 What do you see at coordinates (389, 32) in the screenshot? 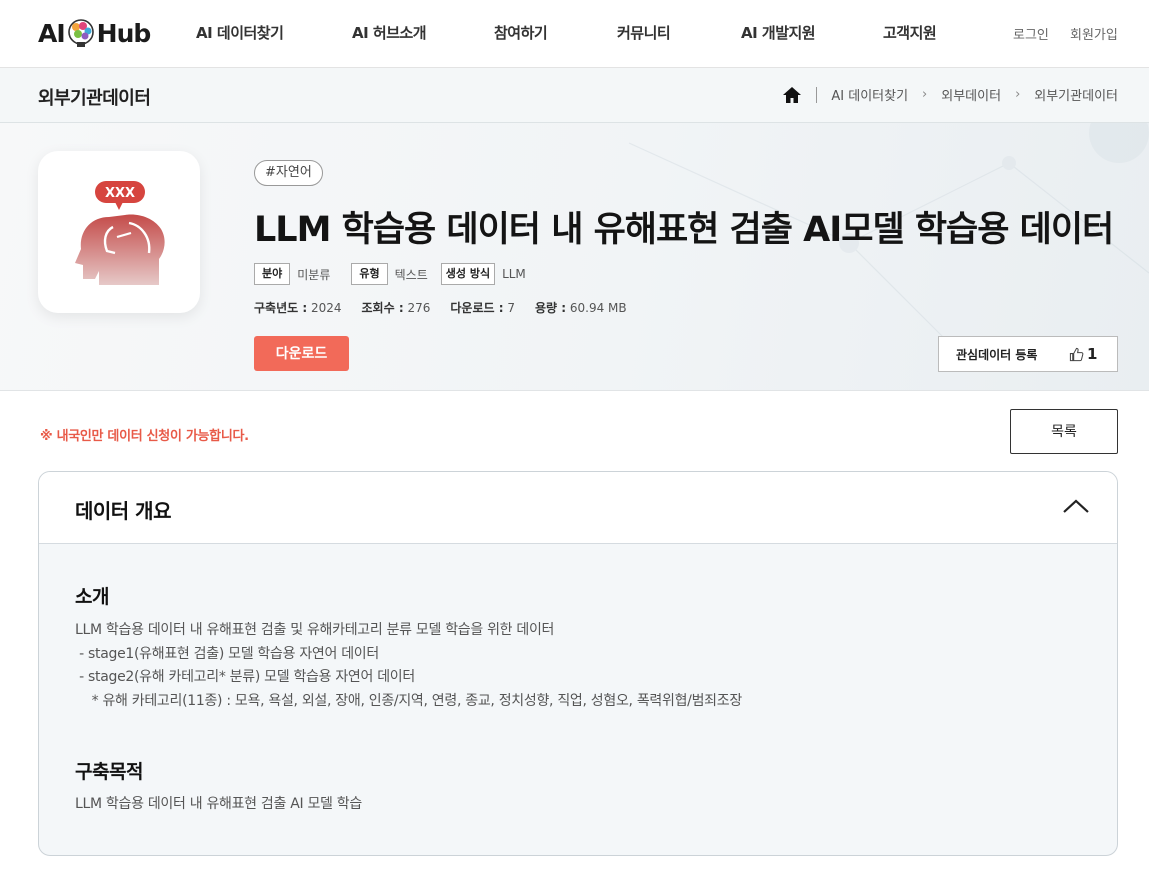
I see `menu-ai-hub-intro: AI 허브소개` at bounding box center [389, 32].